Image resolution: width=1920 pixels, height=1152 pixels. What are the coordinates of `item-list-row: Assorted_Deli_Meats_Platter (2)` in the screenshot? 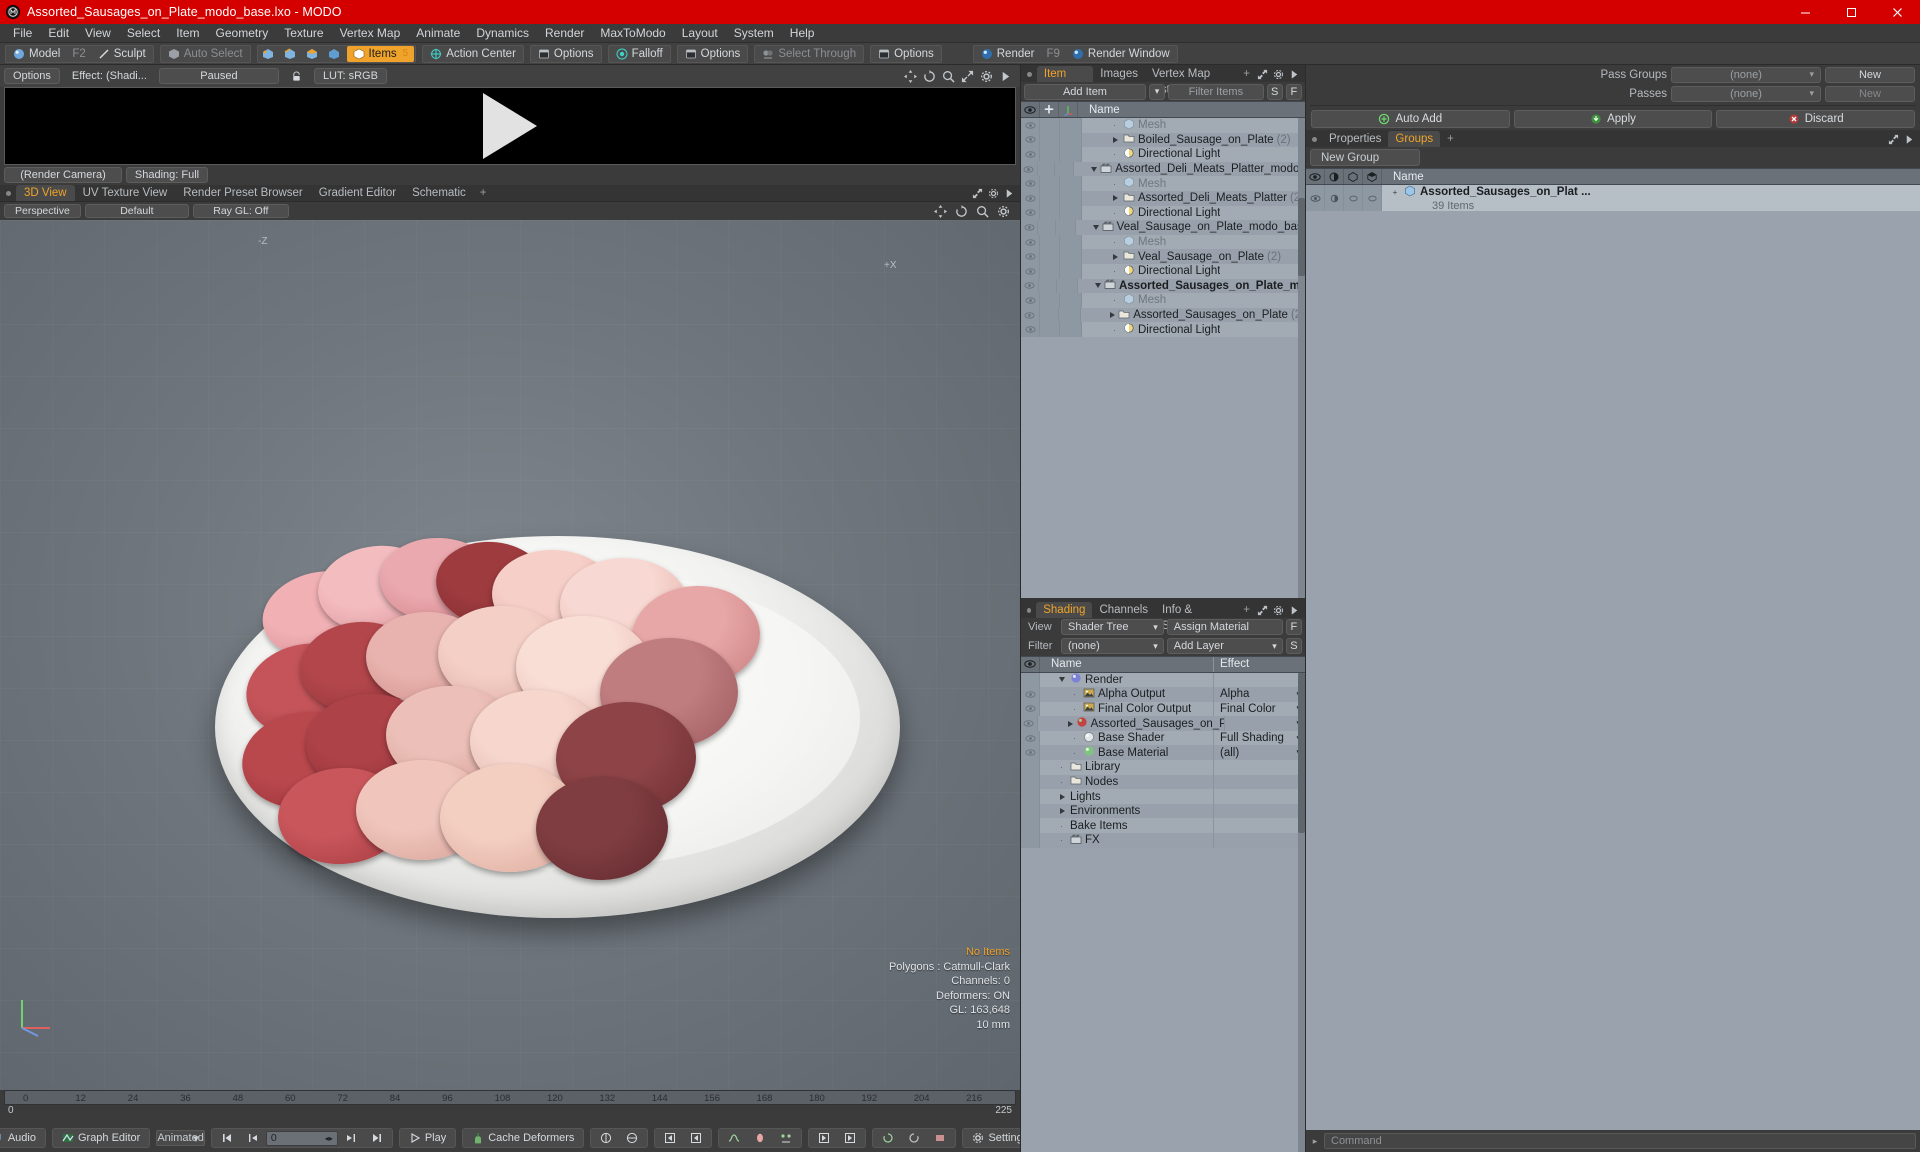 It's located at (1163, 198).